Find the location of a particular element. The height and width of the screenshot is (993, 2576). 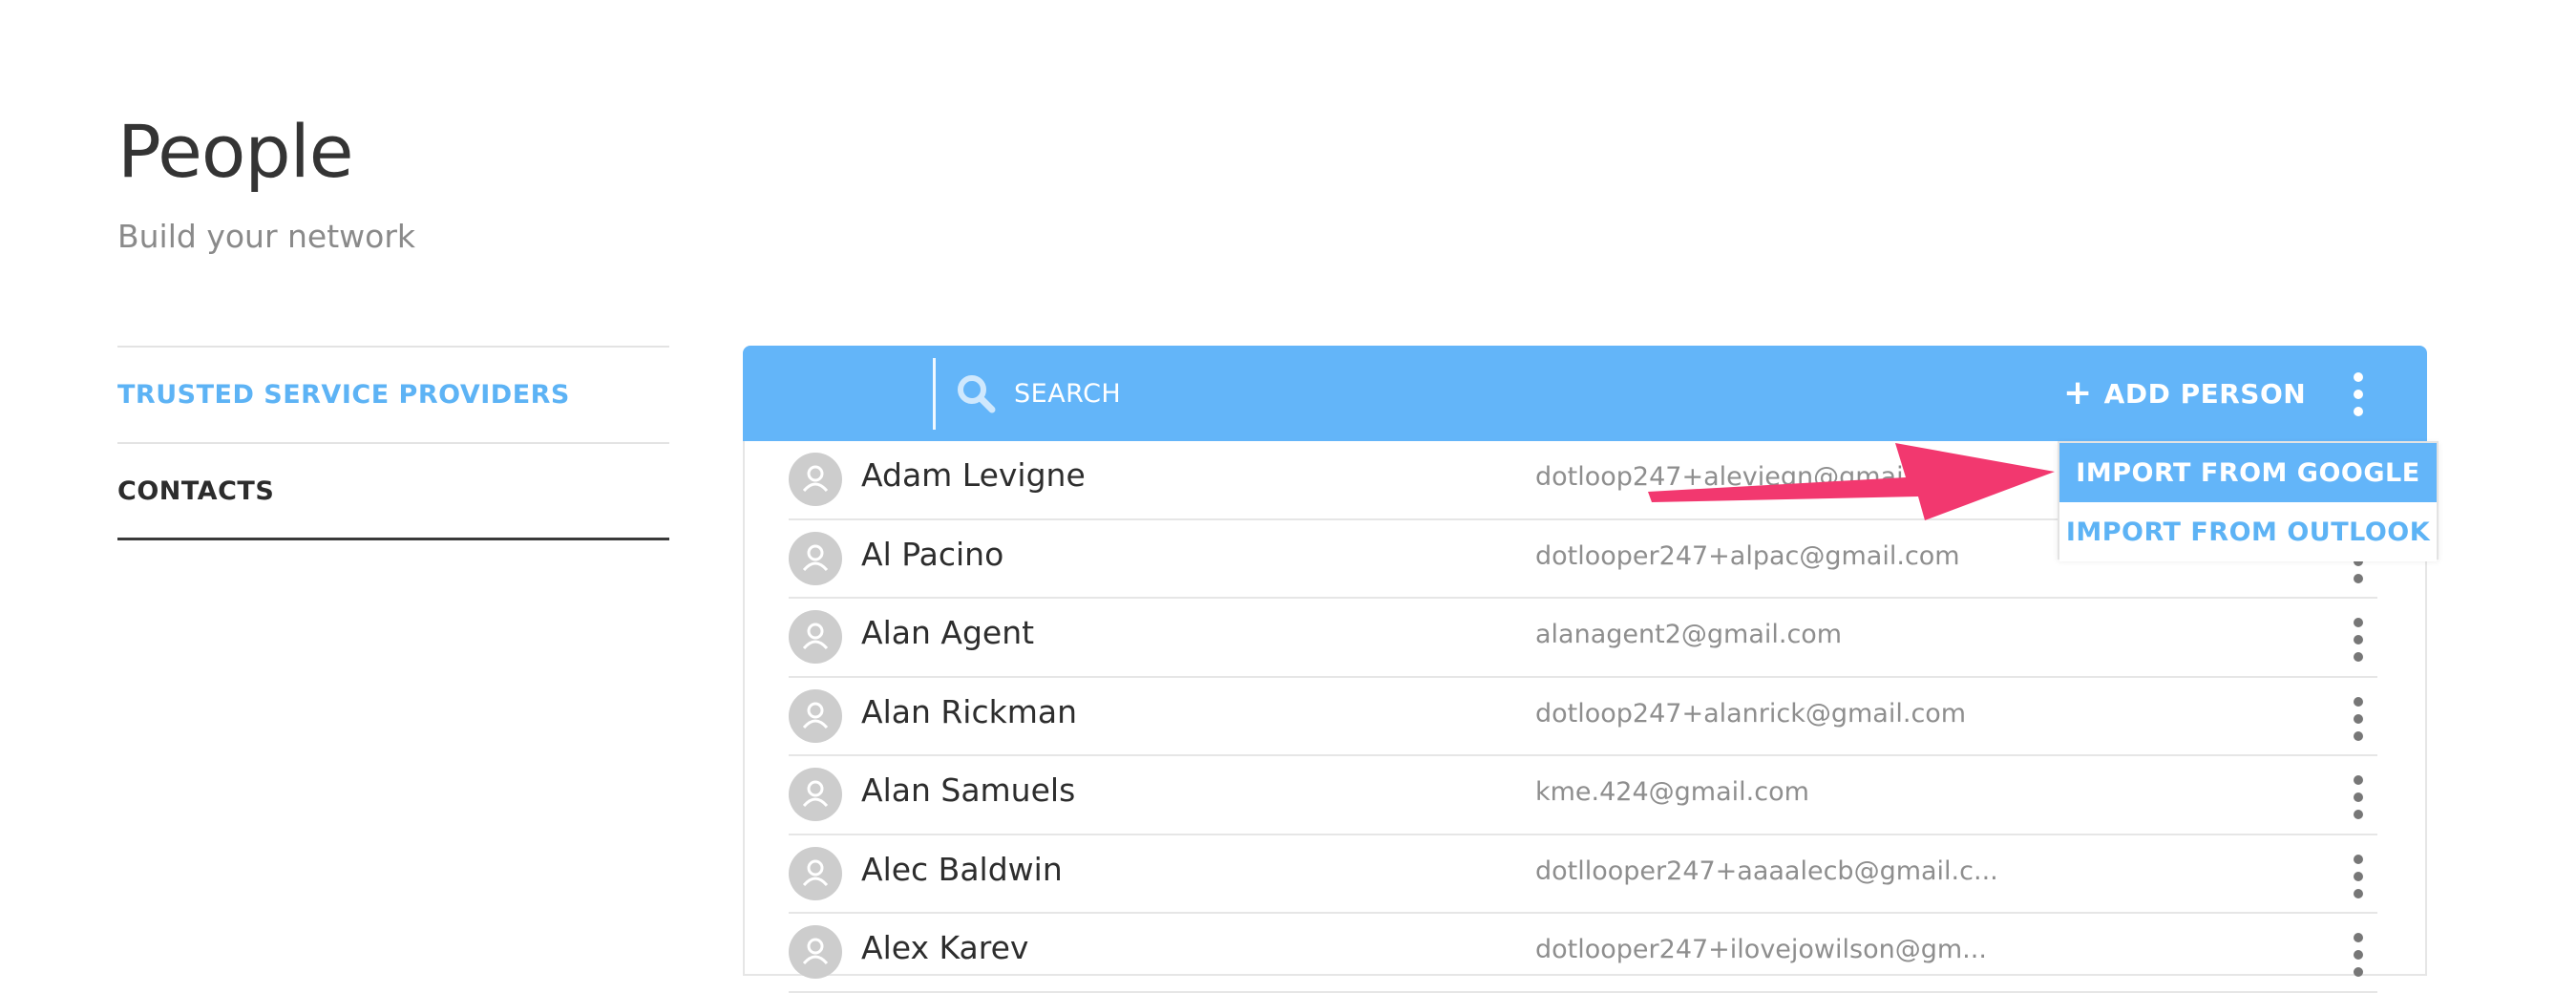

contact-email: dotloop247+alanrick@gmail.com is located at coordinates (1751, 713).